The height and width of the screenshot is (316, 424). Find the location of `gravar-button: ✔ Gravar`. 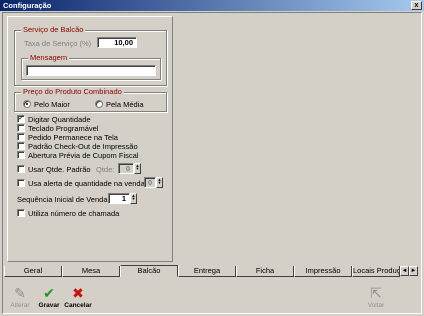

gravar-button: ✔ Gravar is located at coordinates (49, 298).